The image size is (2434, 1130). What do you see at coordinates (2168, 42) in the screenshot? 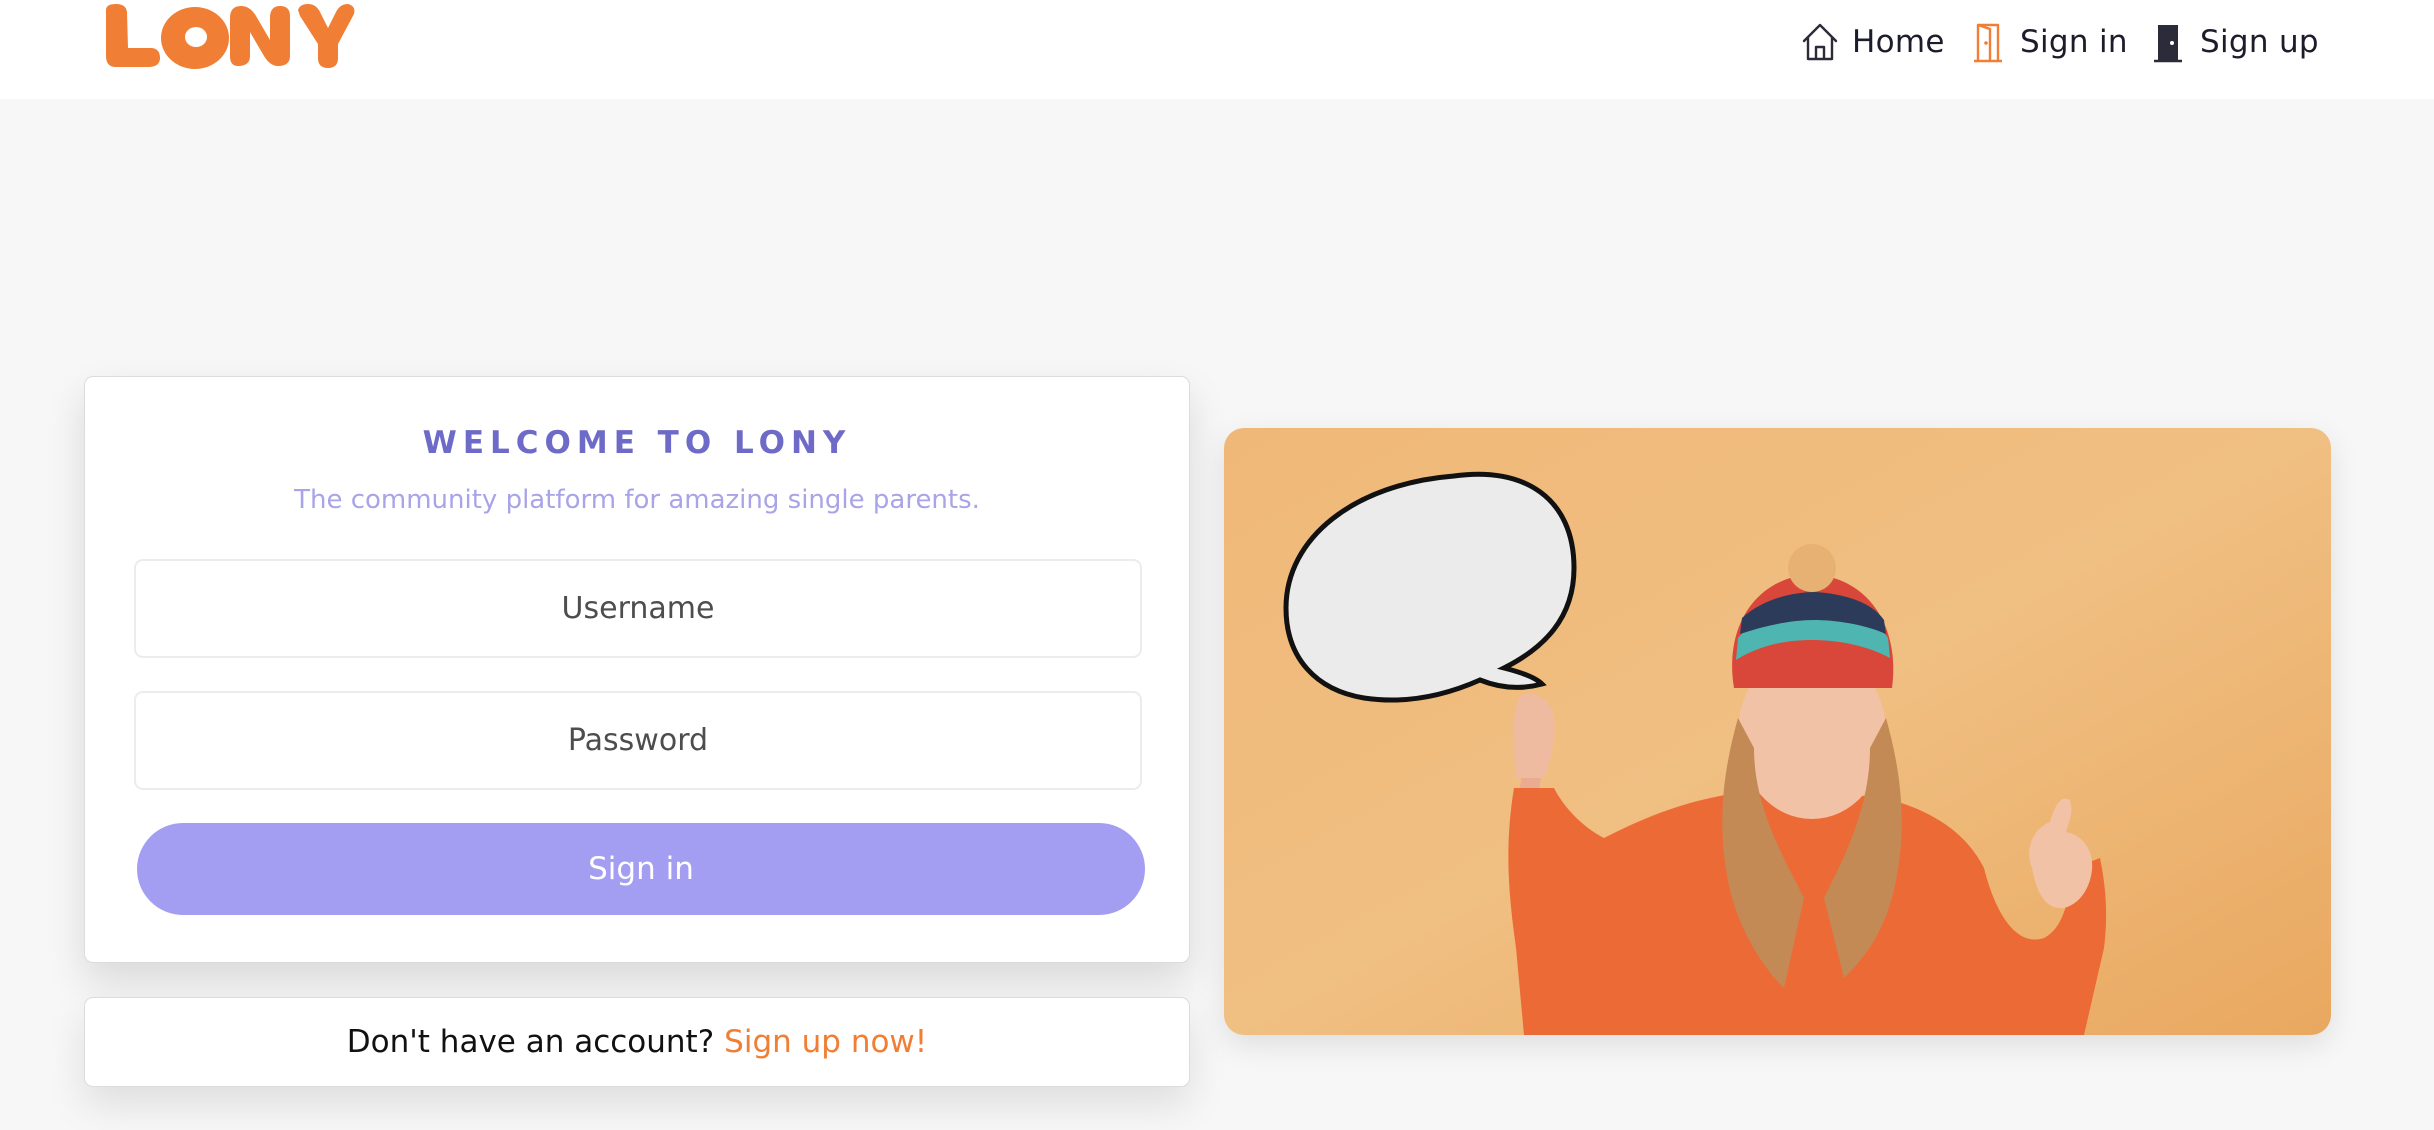
I see `door-closed-icon` at bounding box center [2168, 42].